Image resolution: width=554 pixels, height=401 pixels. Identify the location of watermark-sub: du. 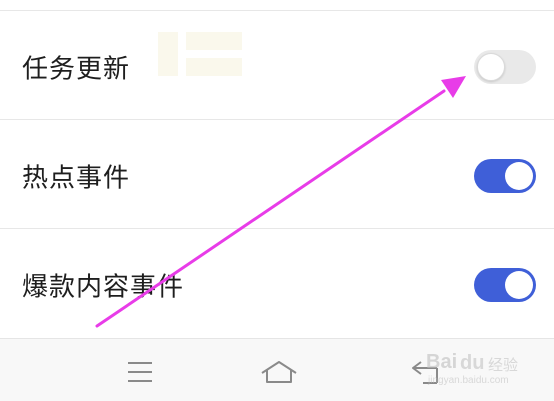
(472, 363).